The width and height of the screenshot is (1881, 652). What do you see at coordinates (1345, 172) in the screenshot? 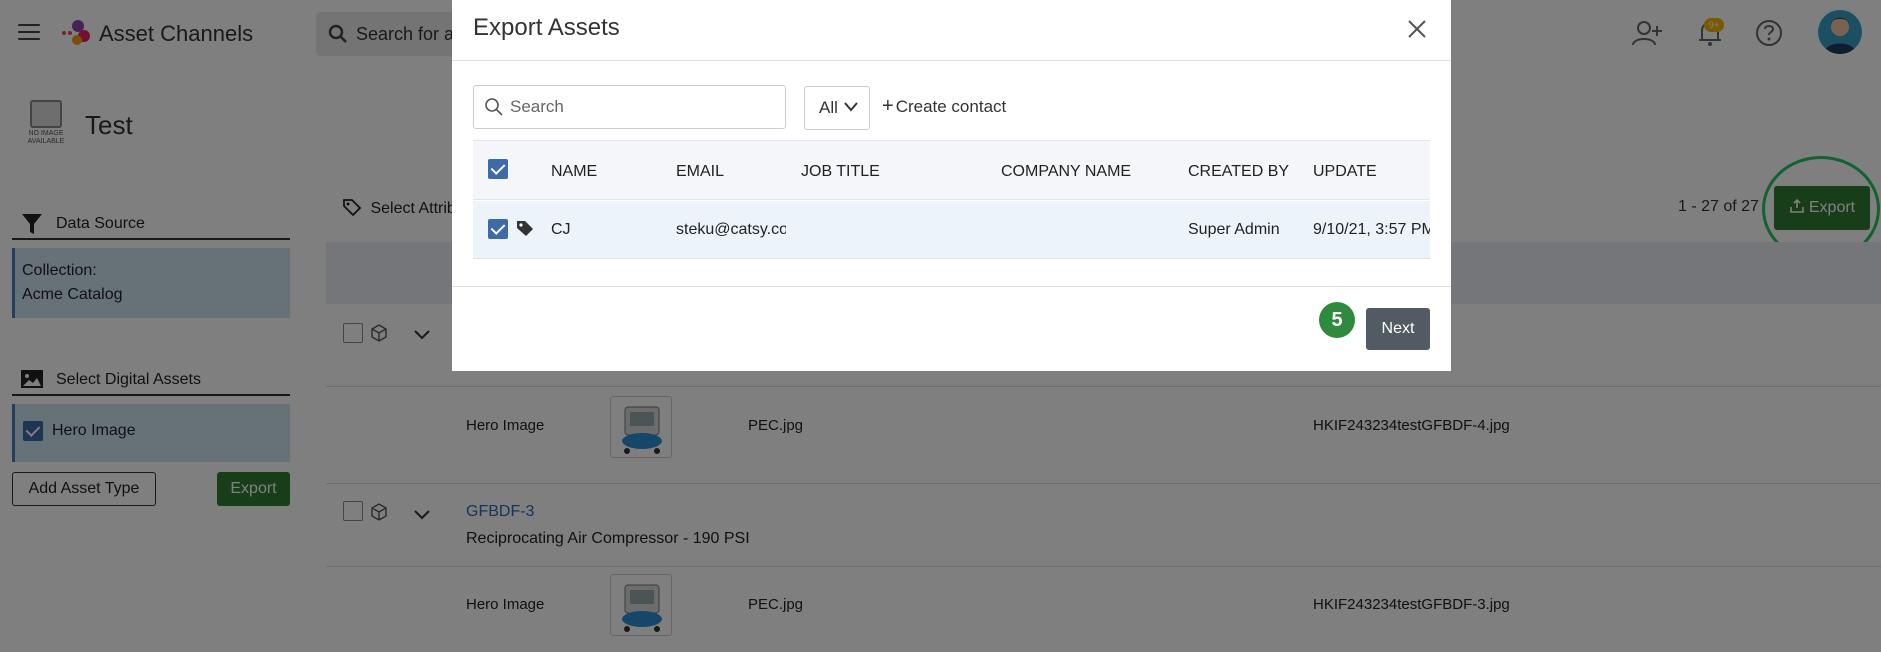
I see `col-update: UPDATE` at bounding box center [1345, 172].